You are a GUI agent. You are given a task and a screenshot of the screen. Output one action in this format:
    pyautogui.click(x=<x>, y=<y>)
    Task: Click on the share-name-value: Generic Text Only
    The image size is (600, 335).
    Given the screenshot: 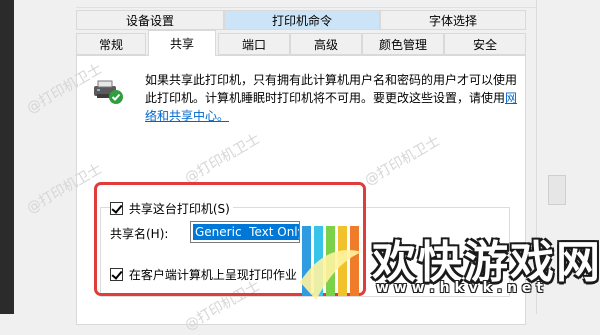 What is the action you would take?
    pyautogui.click(x=246, y=232)
    